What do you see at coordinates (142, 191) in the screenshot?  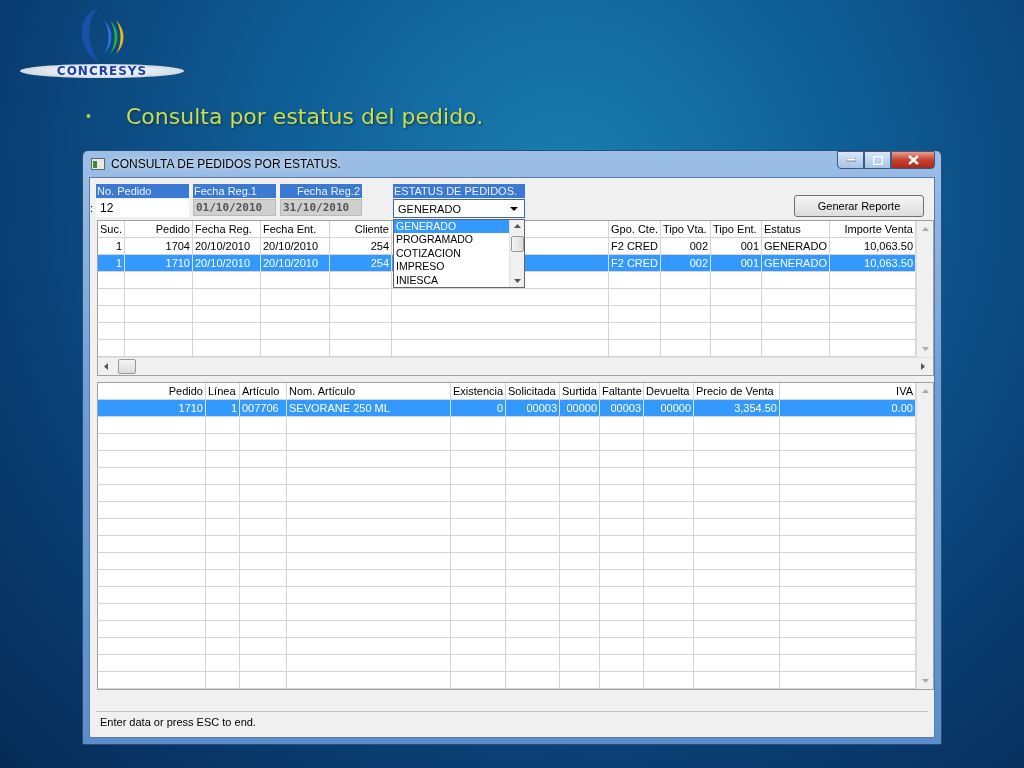 I see `field-label: No. Pedido` at bounding box center [142, 191].